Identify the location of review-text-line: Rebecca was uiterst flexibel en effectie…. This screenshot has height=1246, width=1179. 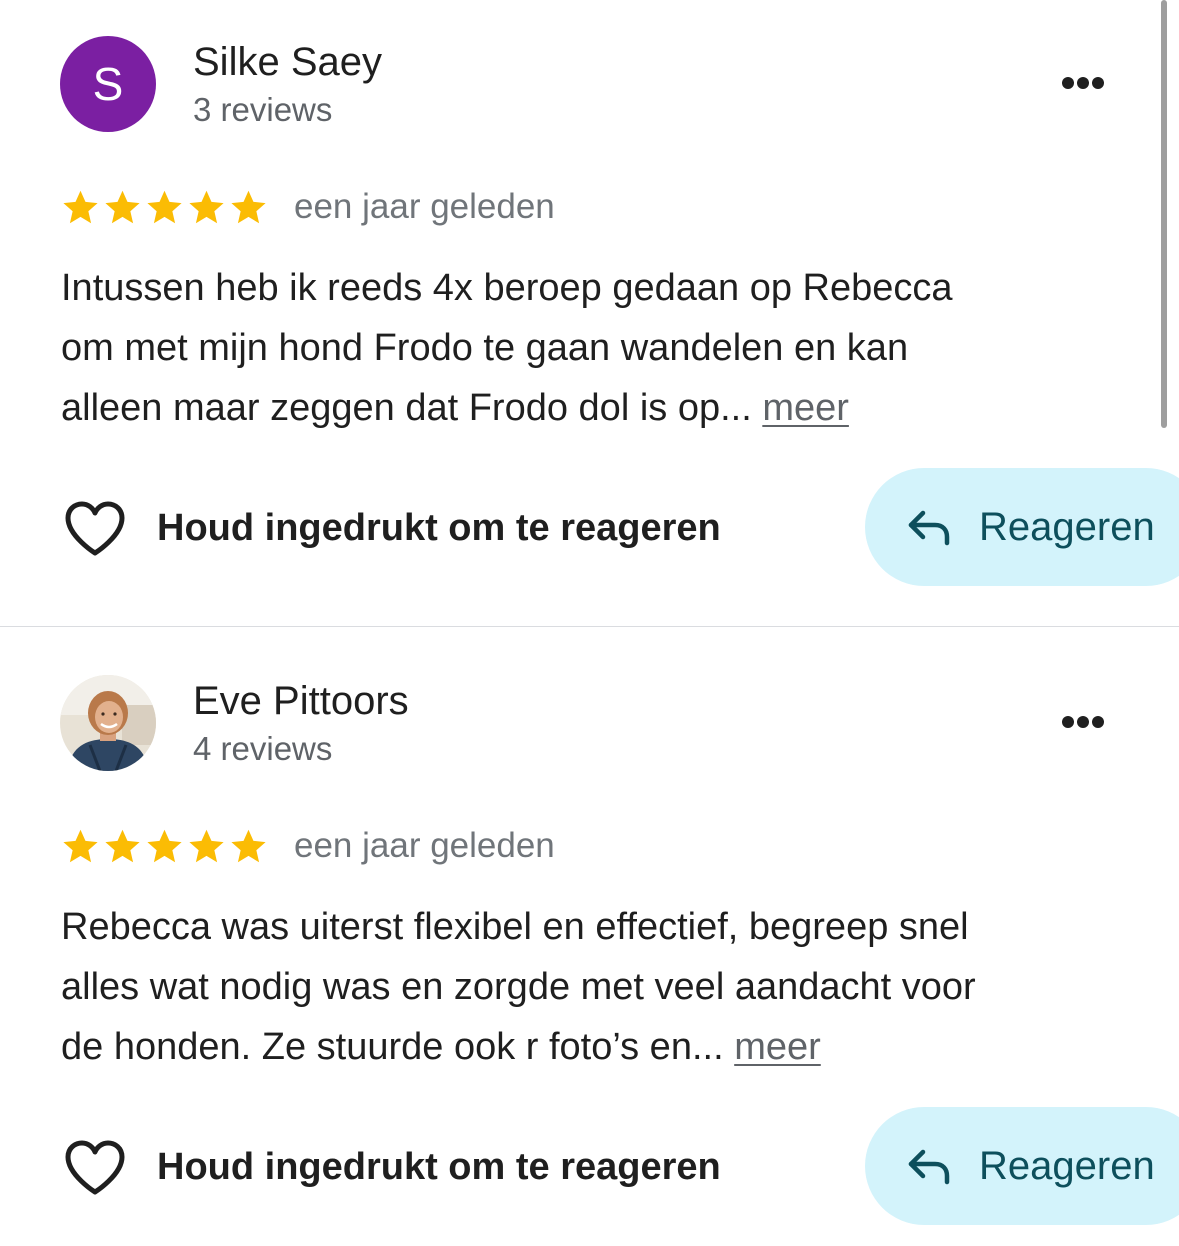
(515, 927).